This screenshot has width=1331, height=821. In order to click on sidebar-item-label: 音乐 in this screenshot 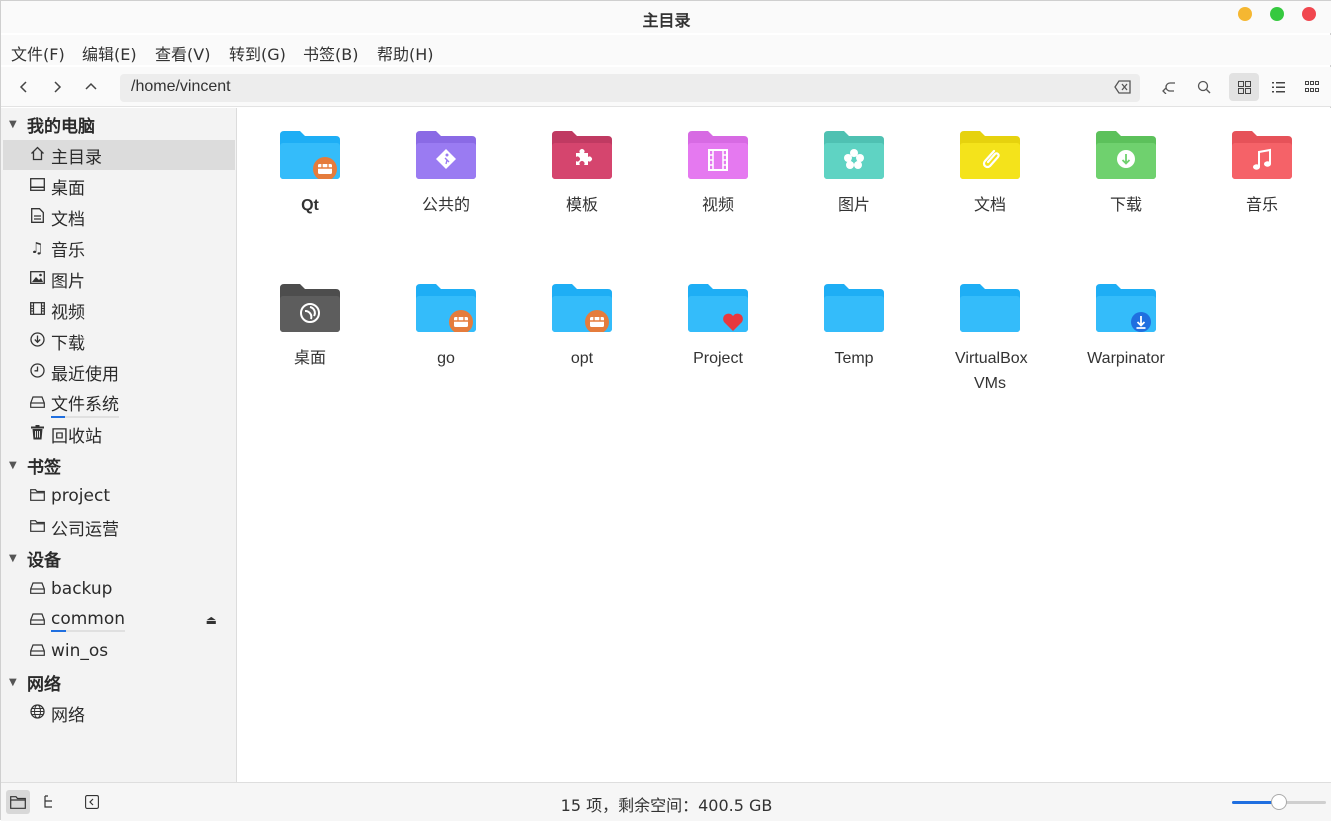, I will do `click(68, 250)`.